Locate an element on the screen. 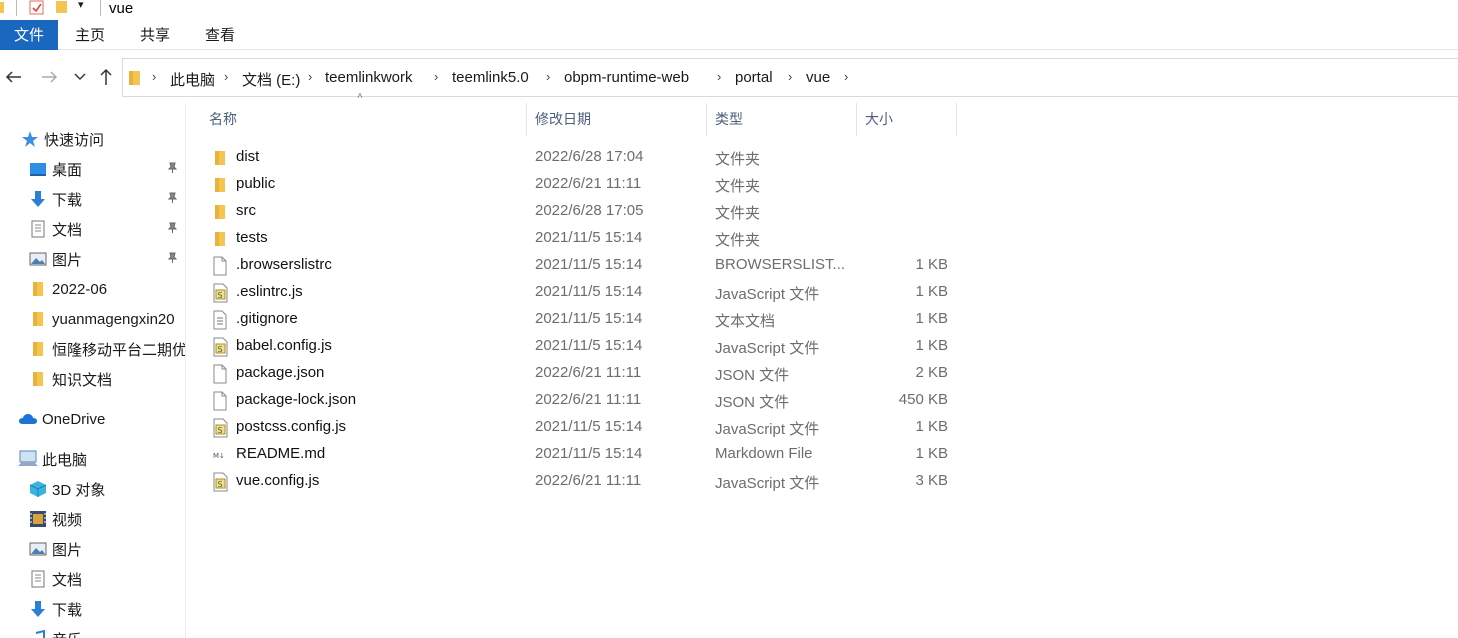 This screenshot has height=638, width=1458. file-row: tests 2021/11/5 15:14 文件夹 is located at coordinates (587, 238).